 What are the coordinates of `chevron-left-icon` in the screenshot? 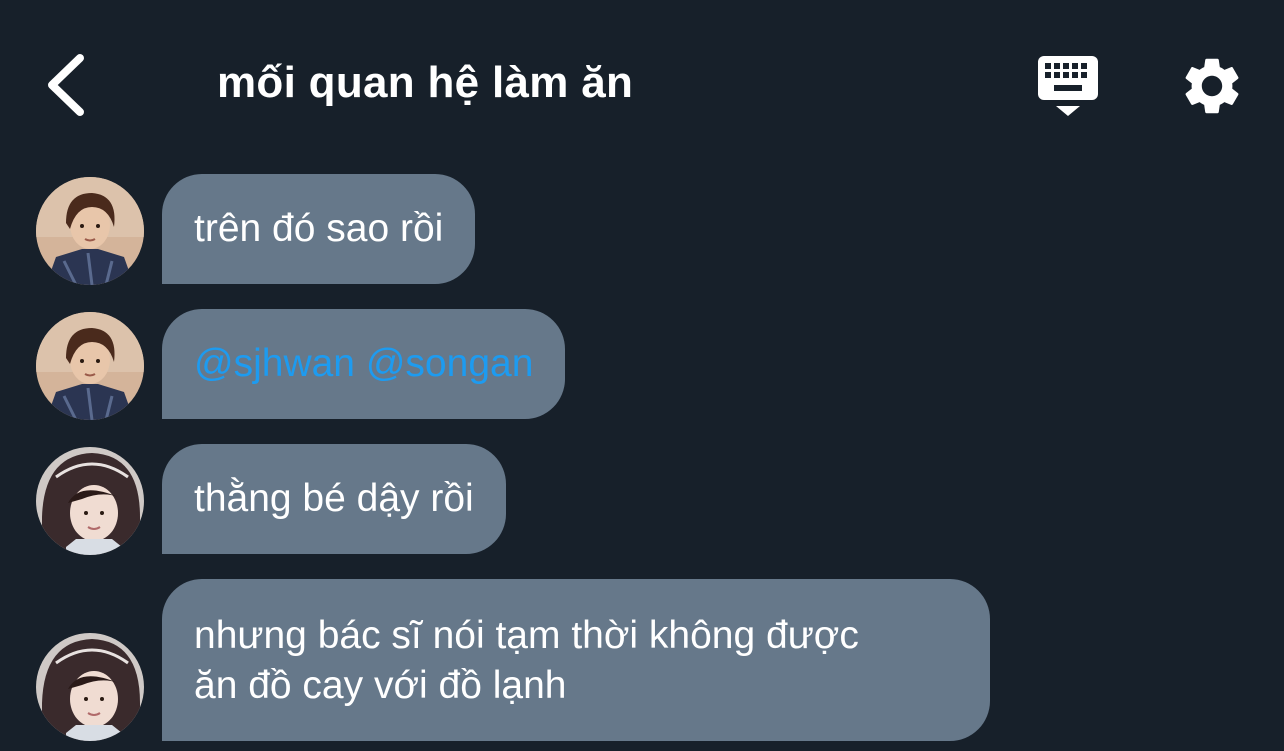 It's located at (66, 85).